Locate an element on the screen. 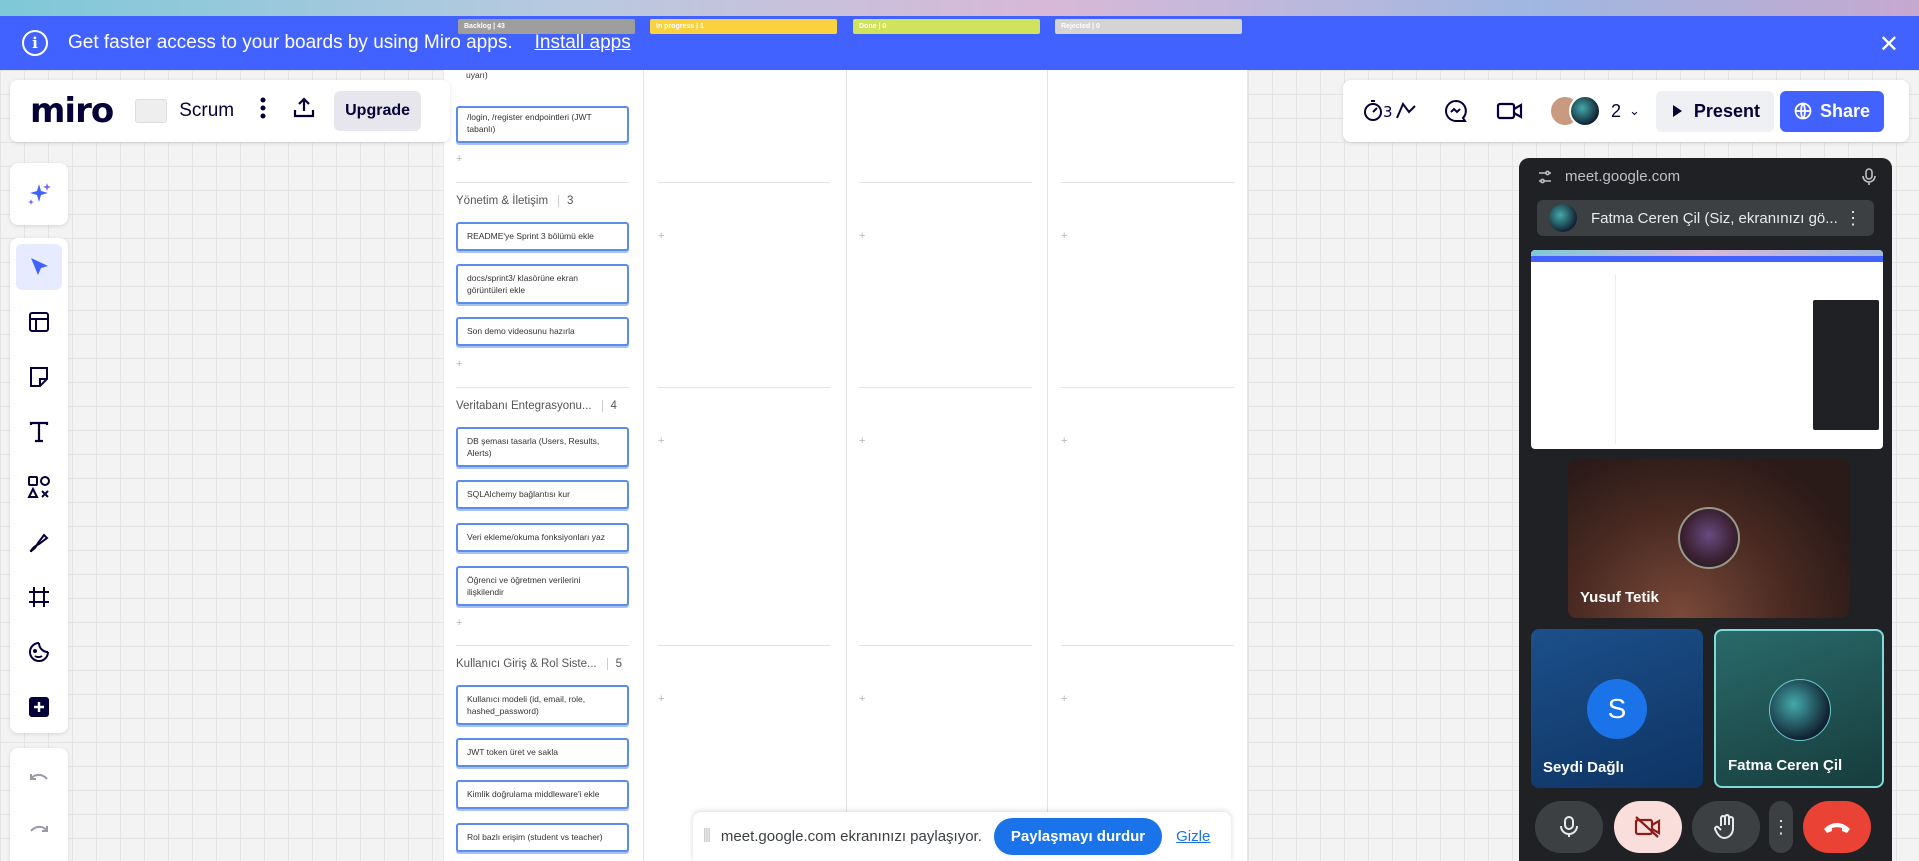 This screenshot has height=861, width=1919. chevron-down-icon: ⌄ is located at coordinates (1634, 111).